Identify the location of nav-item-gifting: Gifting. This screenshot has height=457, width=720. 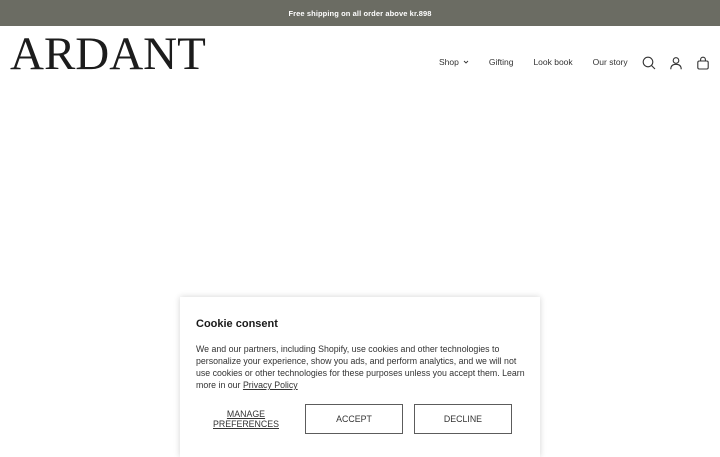
(501, 62).